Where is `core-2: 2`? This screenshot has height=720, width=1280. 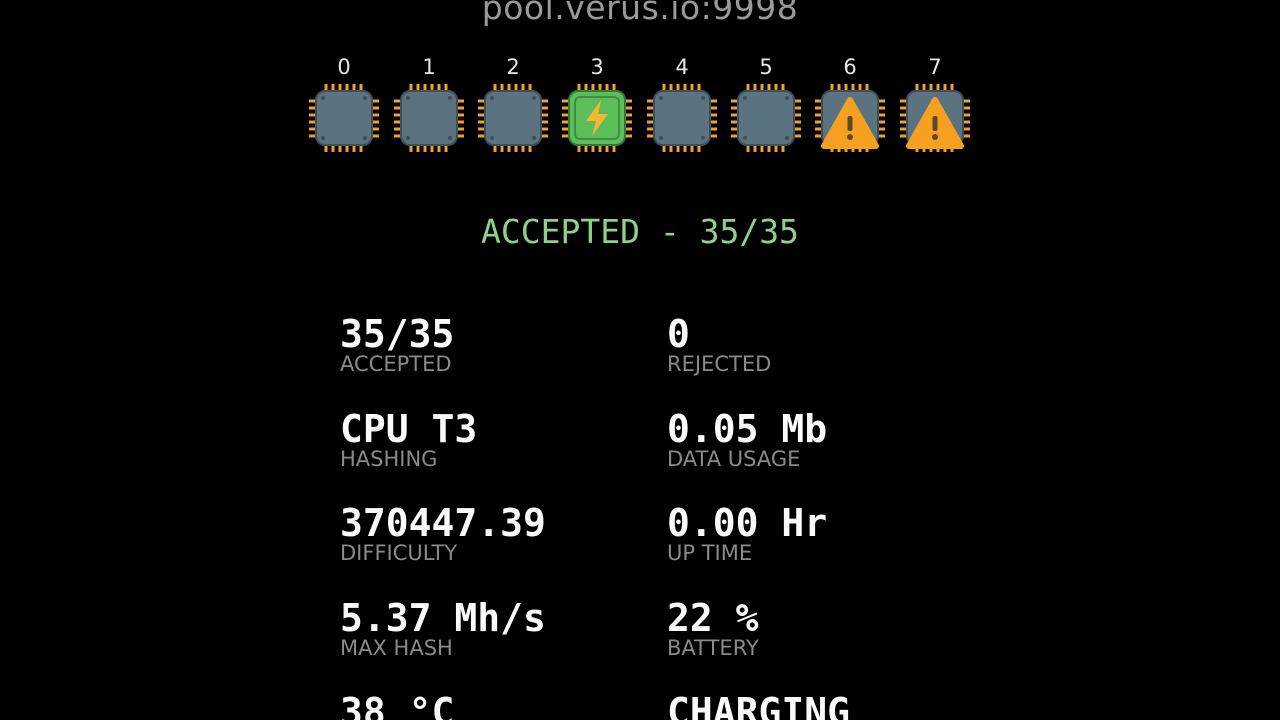 core-2: 2 is located at coordinates (513, 103).